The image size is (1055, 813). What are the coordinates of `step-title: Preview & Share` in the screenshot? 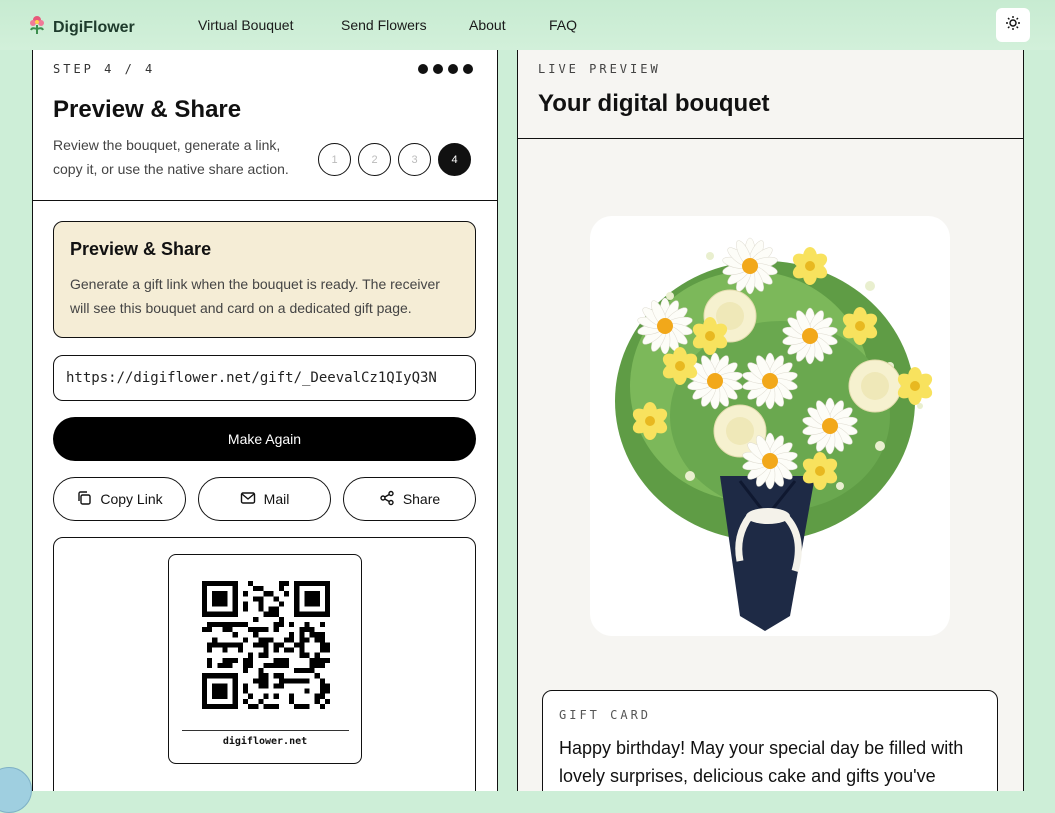 It's located at (147, 109).